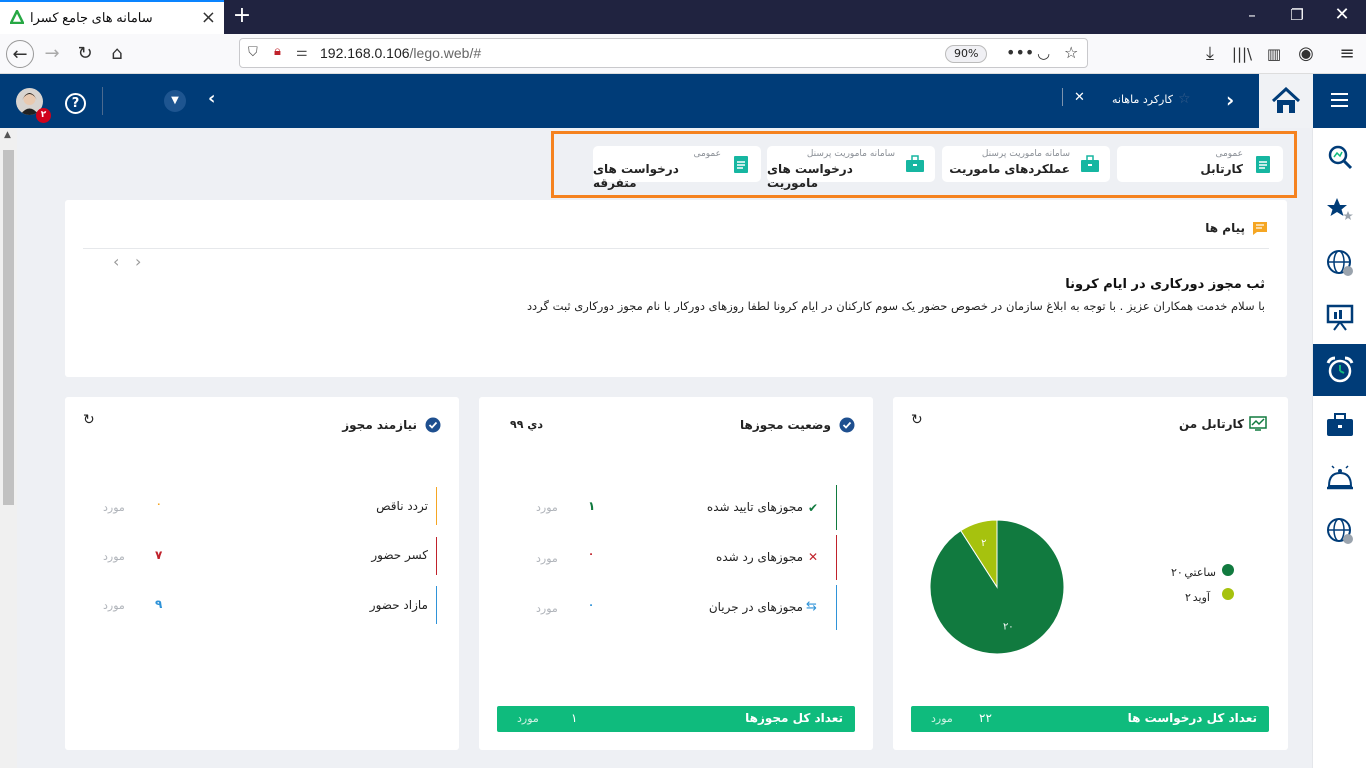 The image size is (1366, 768). Describe the element at coordinates (1225, 228) in the screenshot. I see `messages-title: پیام ها` at that location.